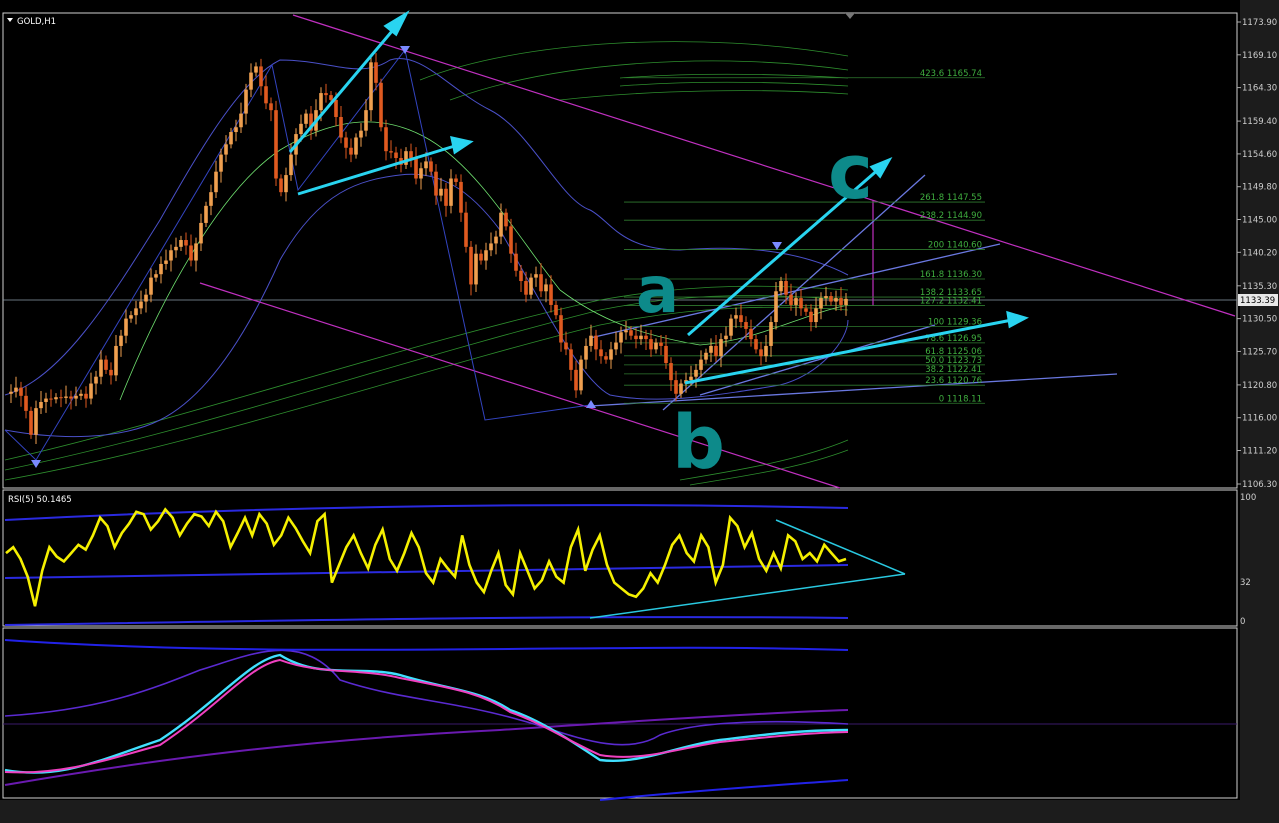  Describe the element at coordinates (1259, 221) in the screenshot. I see `price-tick-label: 1145.00` at that location.